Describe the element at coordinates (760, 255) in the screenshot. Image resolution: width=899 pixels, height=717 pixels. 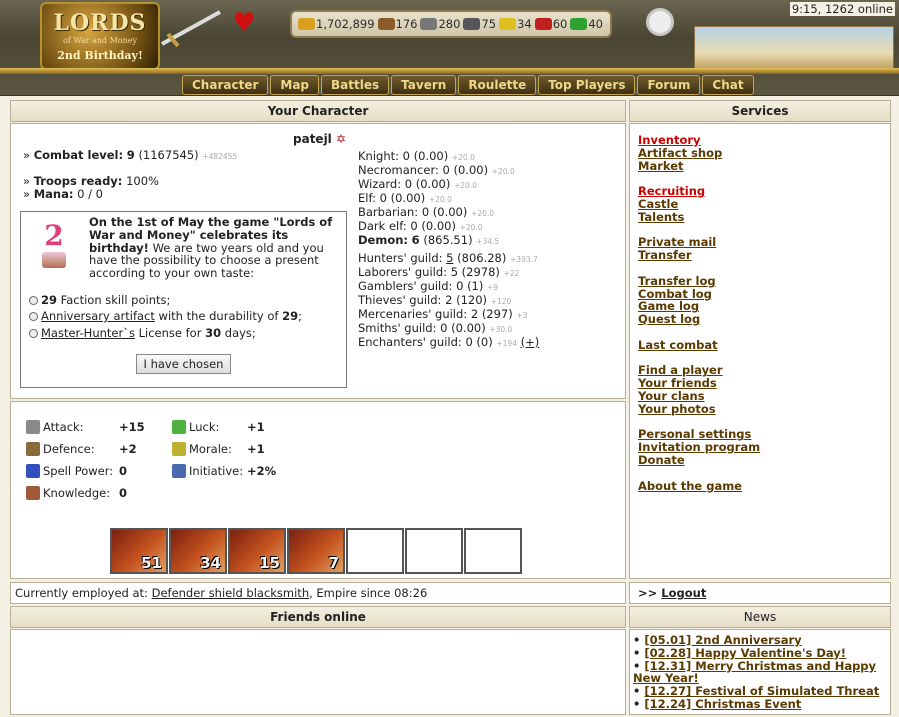
I see `service-link-transfer: Transfer` at that location.